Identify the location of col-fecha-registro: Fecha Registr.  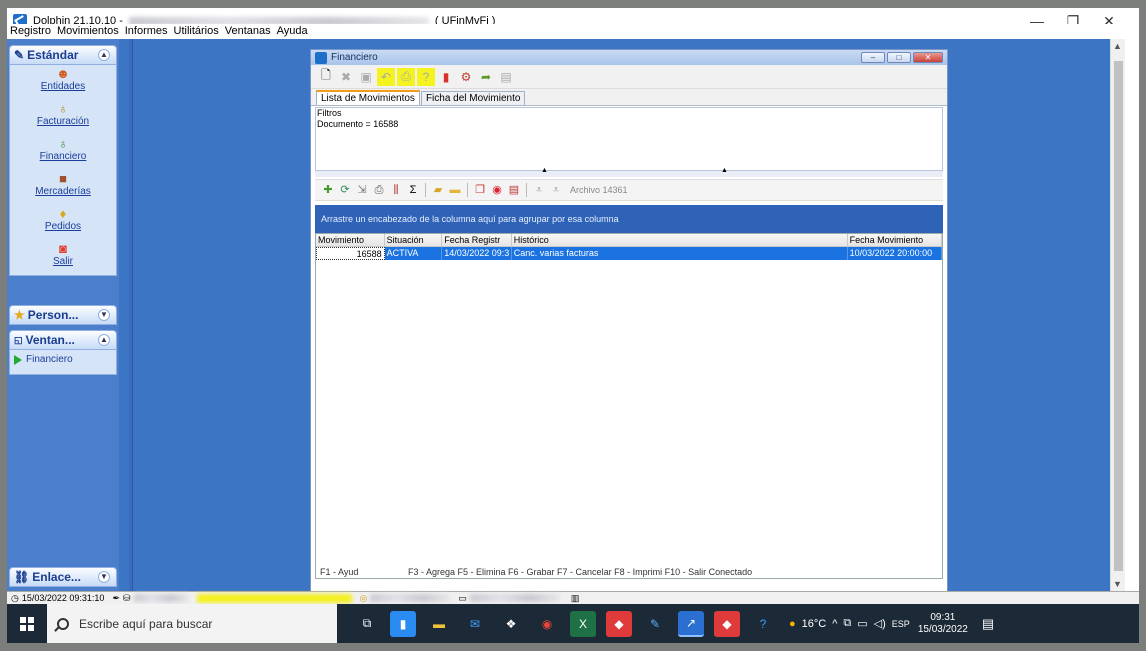
(477, 240).